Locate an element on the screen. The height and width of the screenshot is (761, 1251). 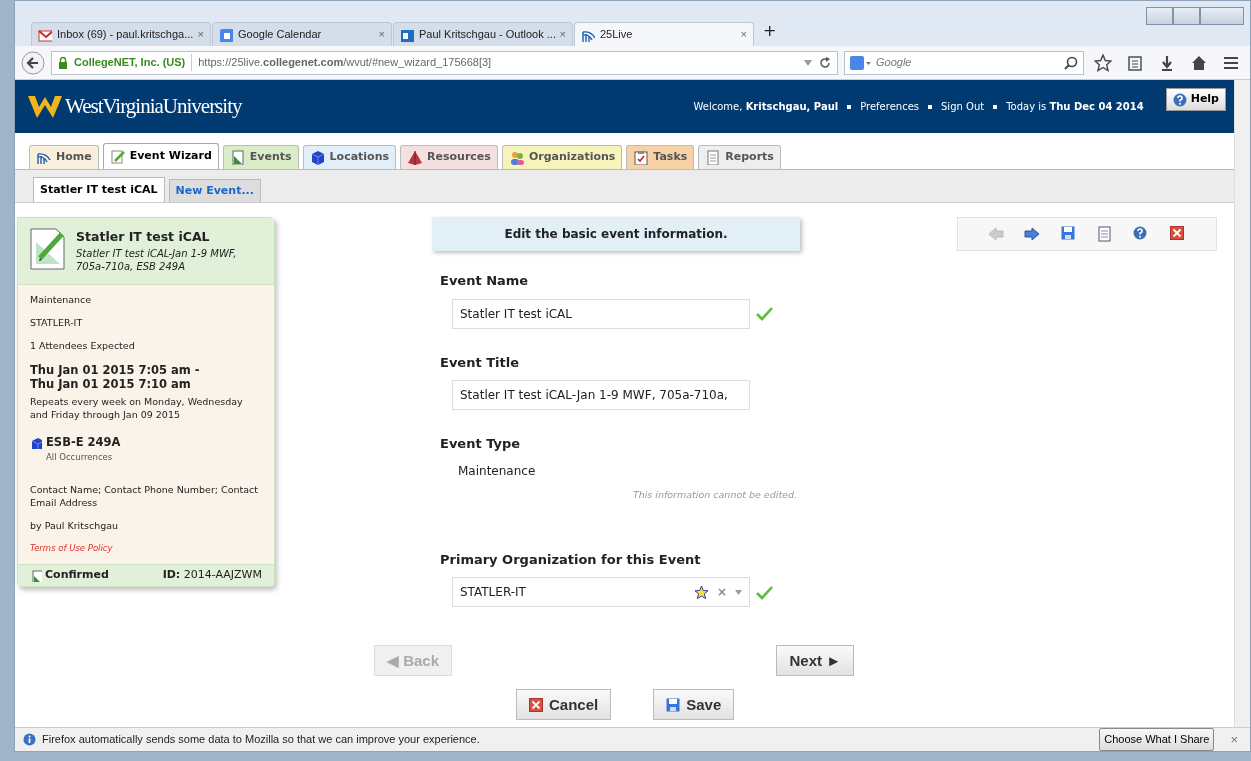
mail-icon is located at coordinates (45, 34).